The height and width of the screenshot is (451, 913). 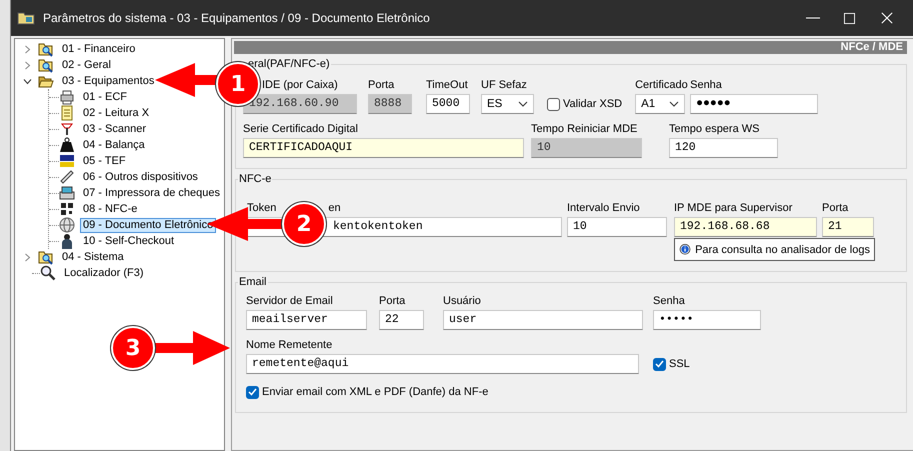 What do you see at coordinates (570, 47) in the screenshot?
I see `panel-header: NFCe / MDE` at bounding box center [570, 47].